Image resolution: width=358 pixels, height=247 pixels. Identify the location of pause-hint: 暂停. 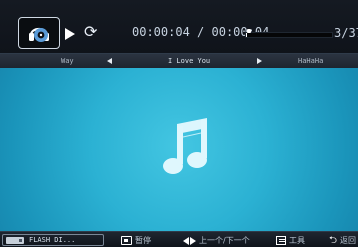
(136, 240).